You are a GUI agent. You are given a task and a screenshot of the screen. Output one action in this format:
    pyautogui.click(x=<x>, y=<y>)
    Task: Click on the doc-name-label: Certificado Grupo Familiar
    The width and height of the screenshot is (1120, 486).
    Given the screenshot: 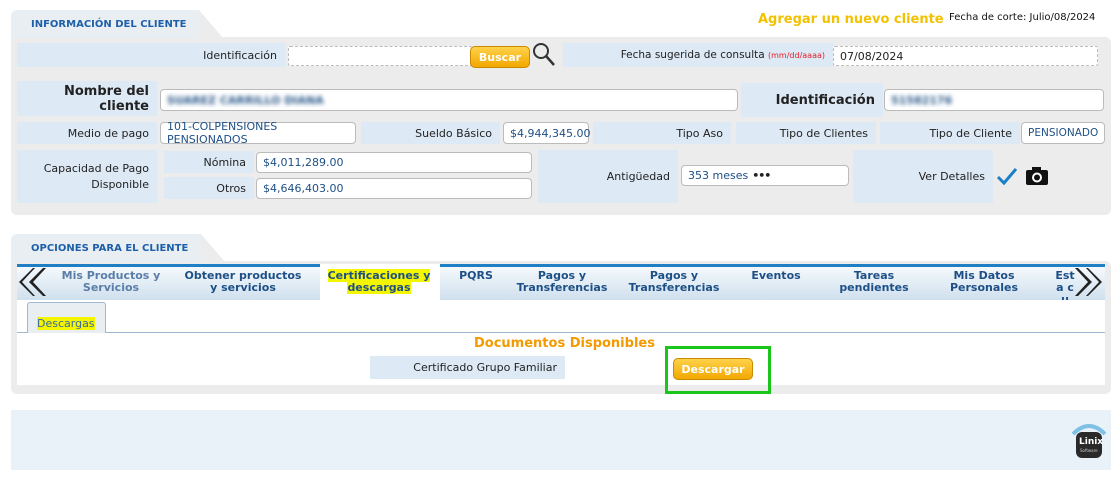 What is the action you would take?
    pyautogui.click(x=467, y=367)
    